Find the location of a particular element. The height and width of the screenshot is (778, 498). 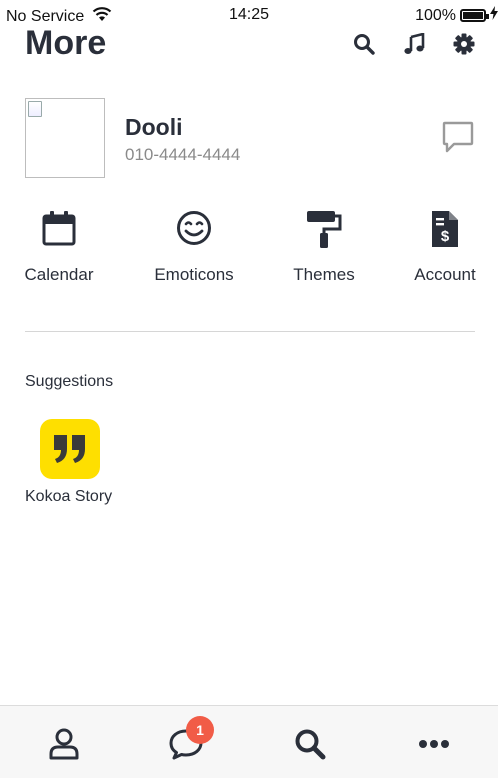

header: More is located at coordinates (249, 46).